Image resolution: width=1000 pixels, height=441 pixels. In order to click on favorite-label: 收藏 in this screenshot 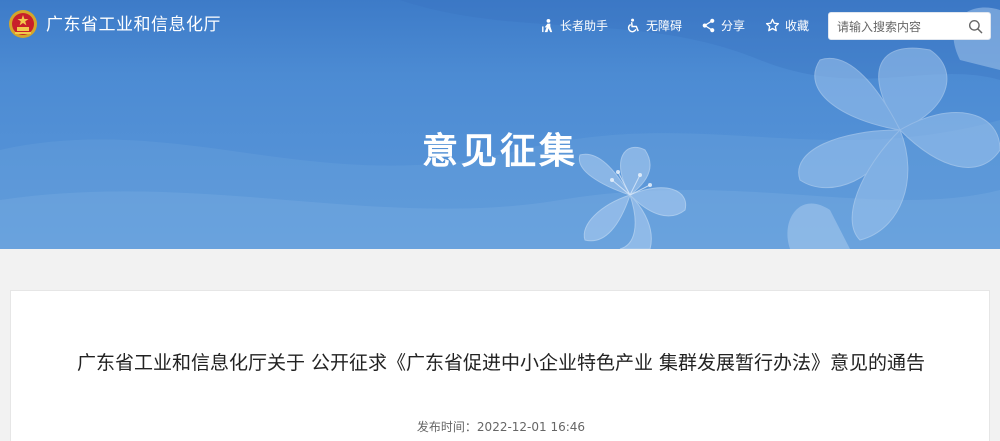, I will do `click(797, 25)`.